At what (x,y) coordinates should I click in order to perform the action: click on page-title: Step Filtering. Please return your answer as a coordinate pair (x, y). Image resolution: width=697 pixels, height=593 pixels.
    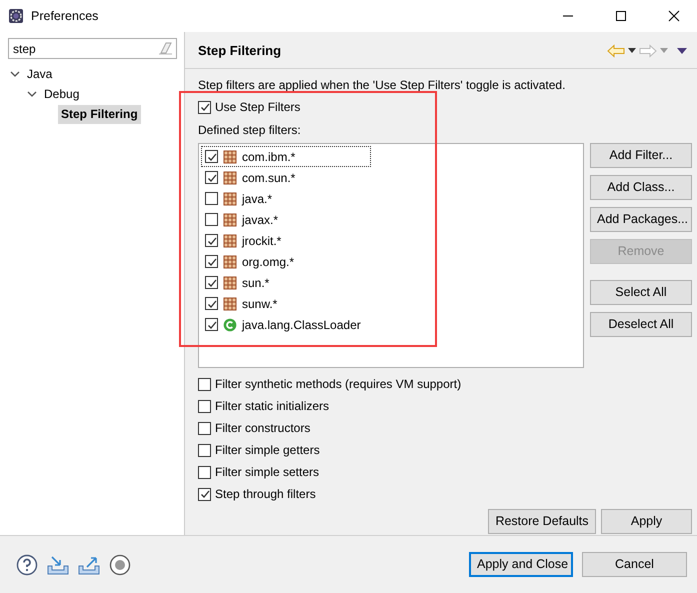
    Looking at the image, I should click on (240, 51).